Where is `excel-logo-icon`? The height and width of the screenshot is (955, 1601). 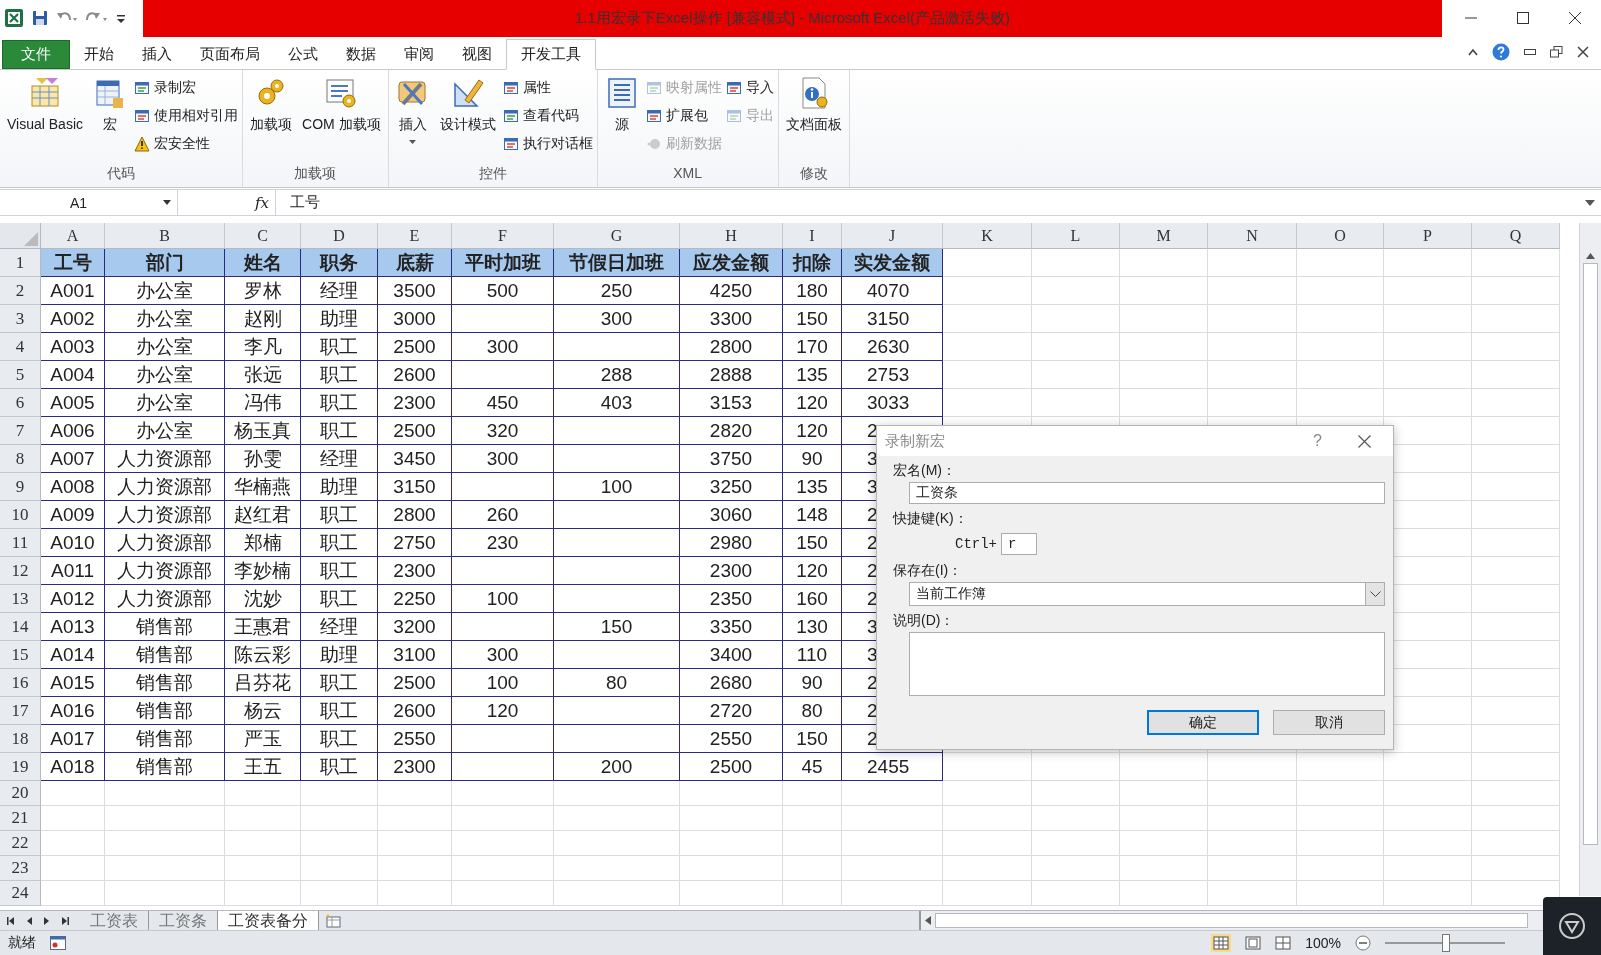 excel-logo-icon is located at coordinates (14, 18).